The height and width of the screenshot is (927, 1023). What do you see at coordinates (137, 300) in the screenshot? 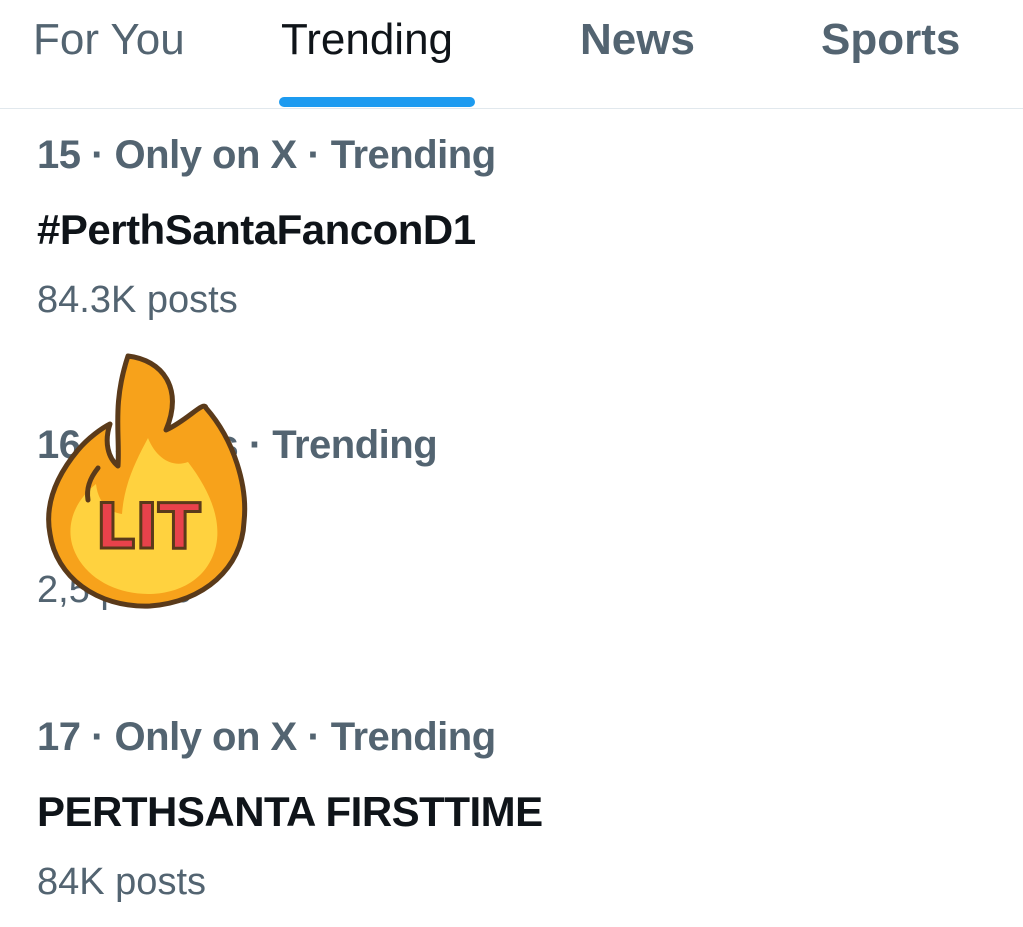
I see `trend-post-count: 84.3K posts` at bounding box center [137, 300].